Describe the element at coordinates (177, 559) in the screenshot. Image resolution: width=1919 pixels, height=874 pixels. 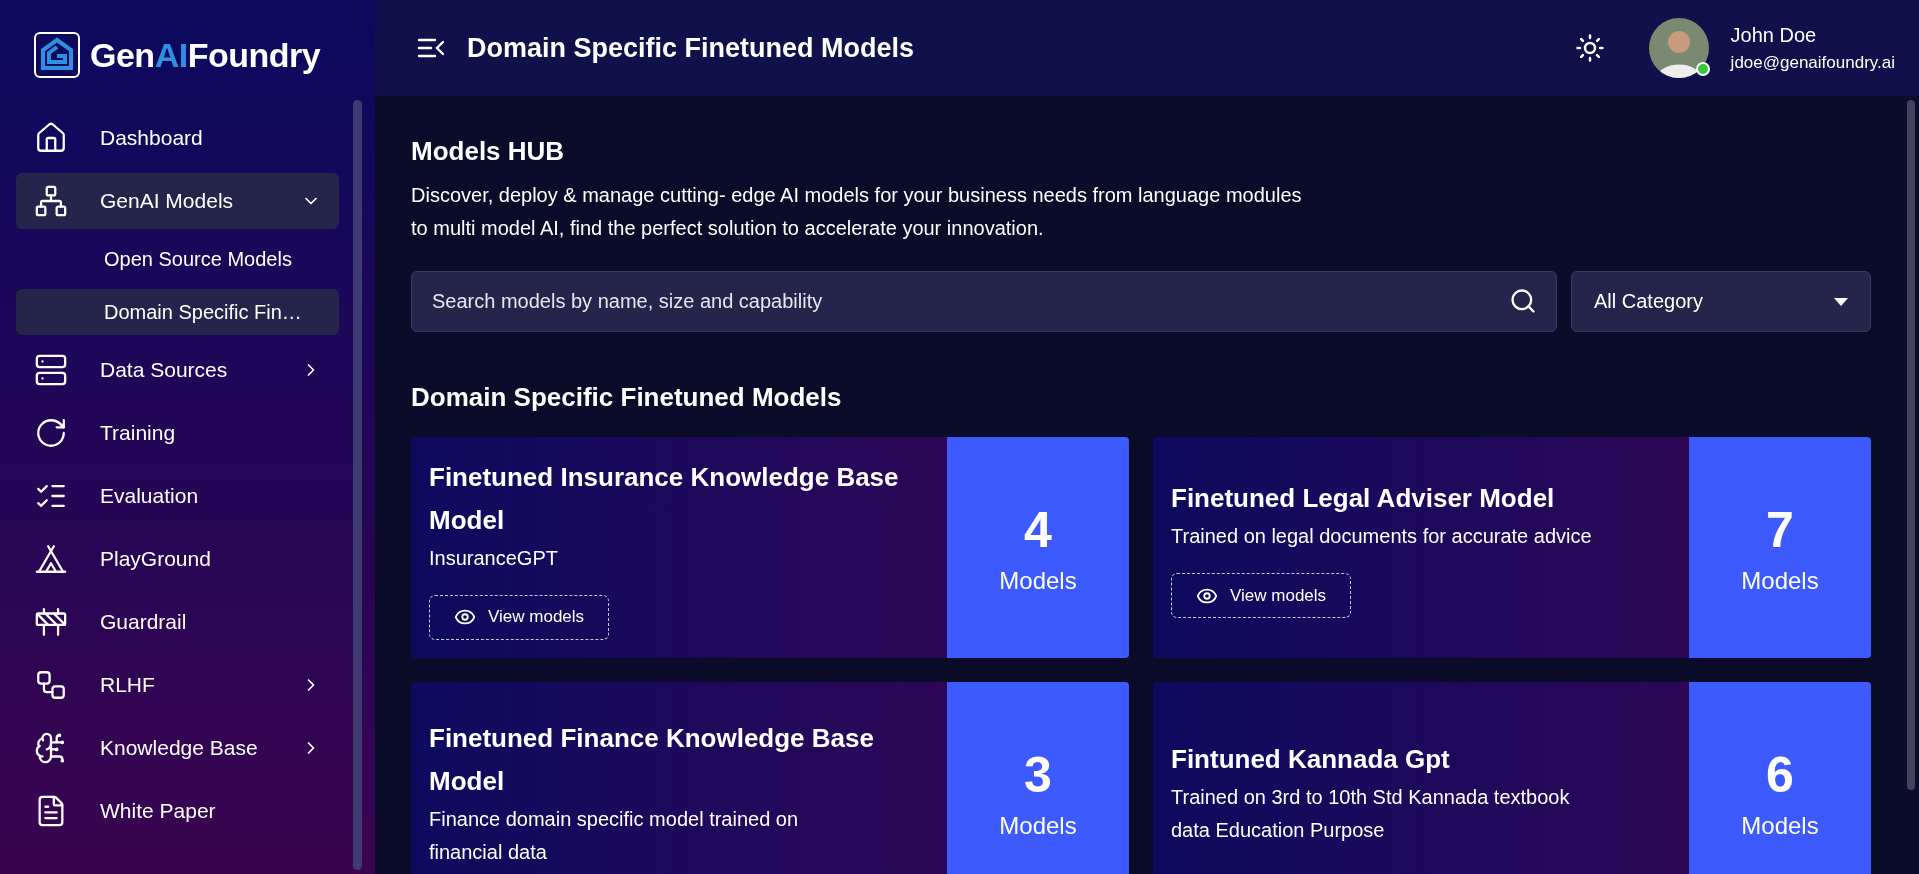
I see `sidebar-item: PlayGround` at that location.